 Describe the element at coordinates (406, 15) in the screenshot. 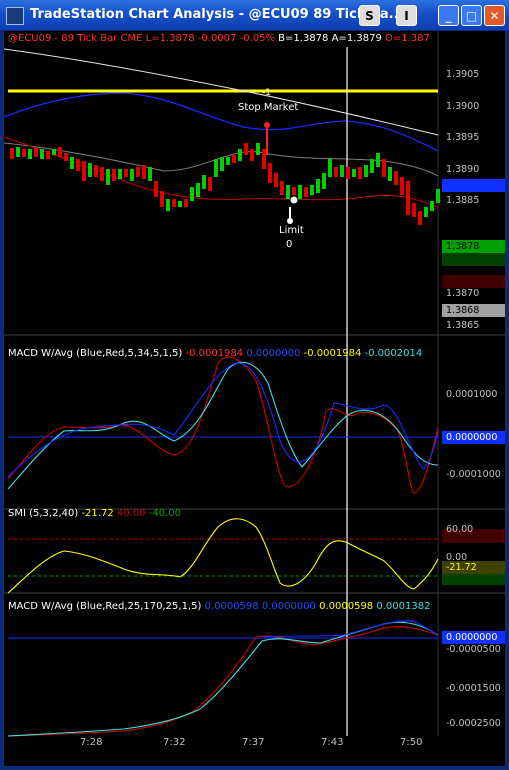

I see `indicator-link-button: I` at that location.